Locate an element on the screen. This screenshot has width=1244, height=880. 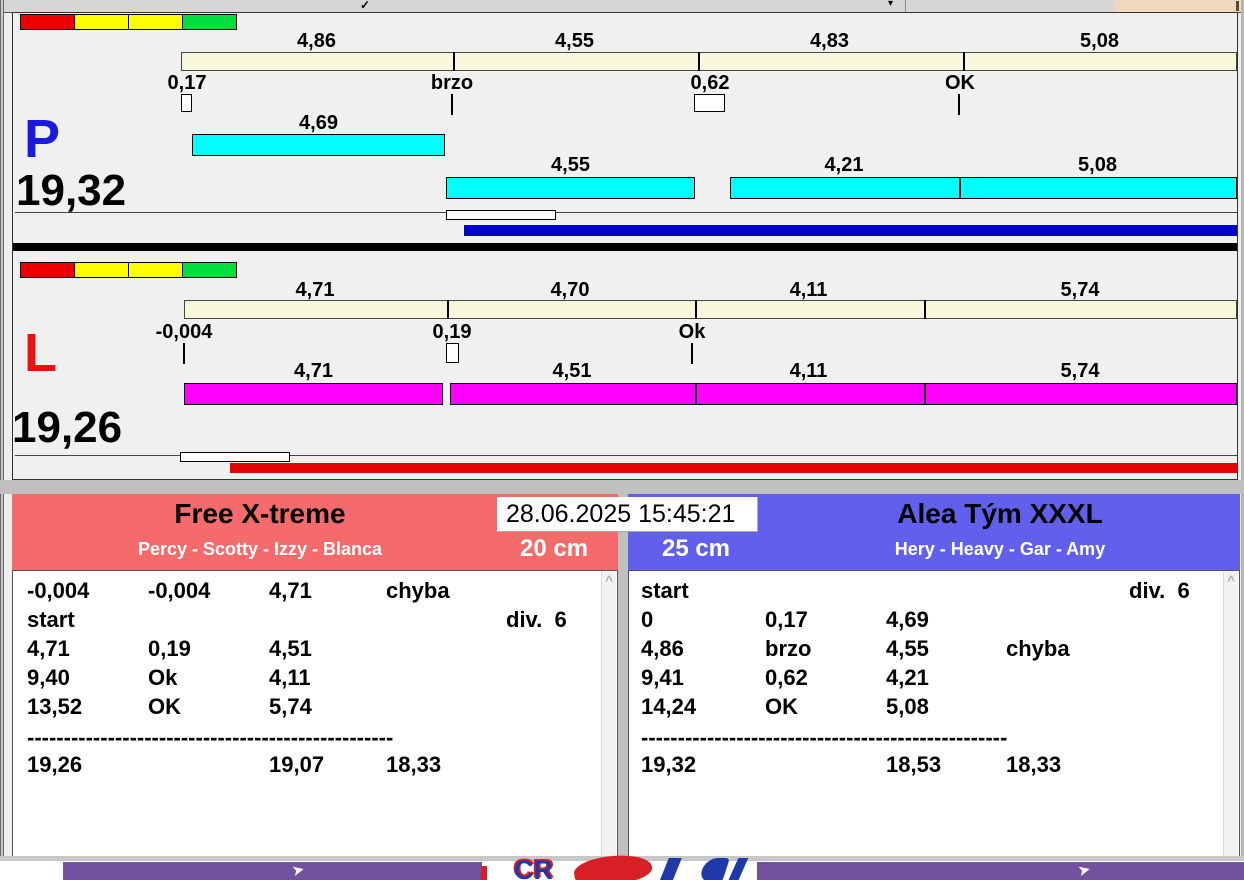
table-row: 14,24 OK 5,08 is located at coordinates (785, 706).